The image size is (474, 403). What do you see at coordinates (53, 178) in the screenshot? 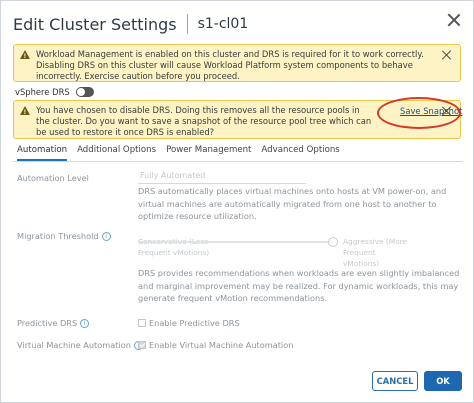
I see `automation-level-label: Automation Level` at bounding box center [53, 178].